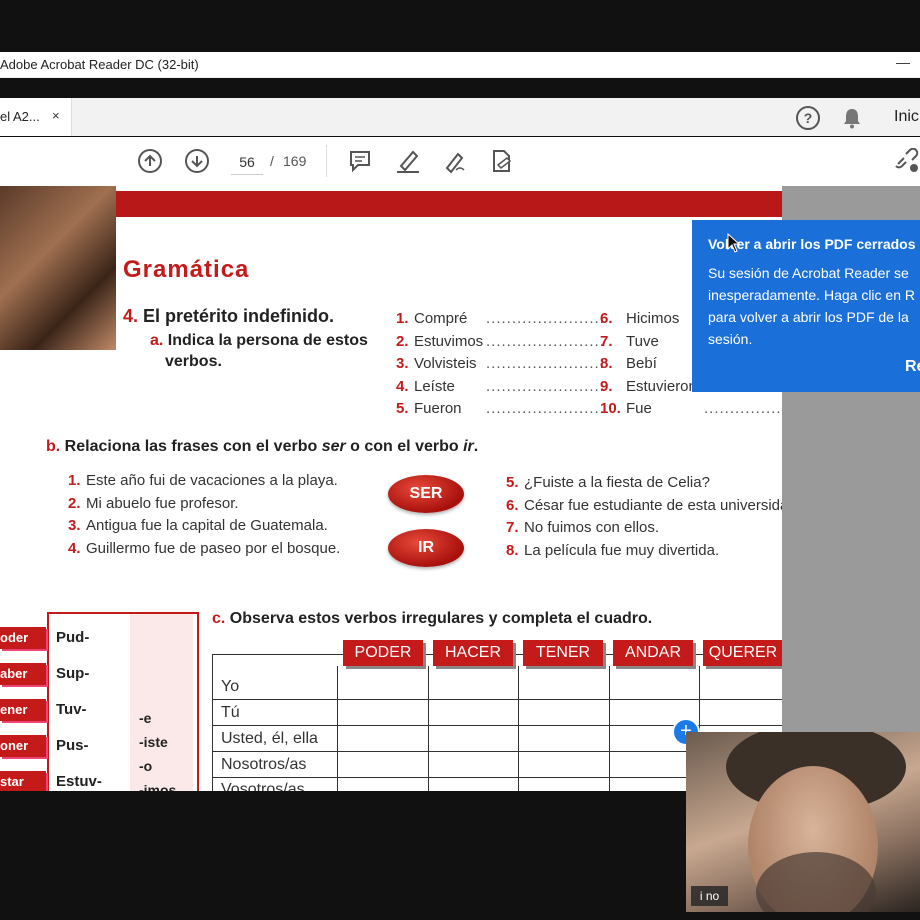 The image size is (920, 920). Describe the element at coordinates (198, 525) in the screenshot. I see `list-item: 3. Antigua fue la capital de Guatemala.` at that location.